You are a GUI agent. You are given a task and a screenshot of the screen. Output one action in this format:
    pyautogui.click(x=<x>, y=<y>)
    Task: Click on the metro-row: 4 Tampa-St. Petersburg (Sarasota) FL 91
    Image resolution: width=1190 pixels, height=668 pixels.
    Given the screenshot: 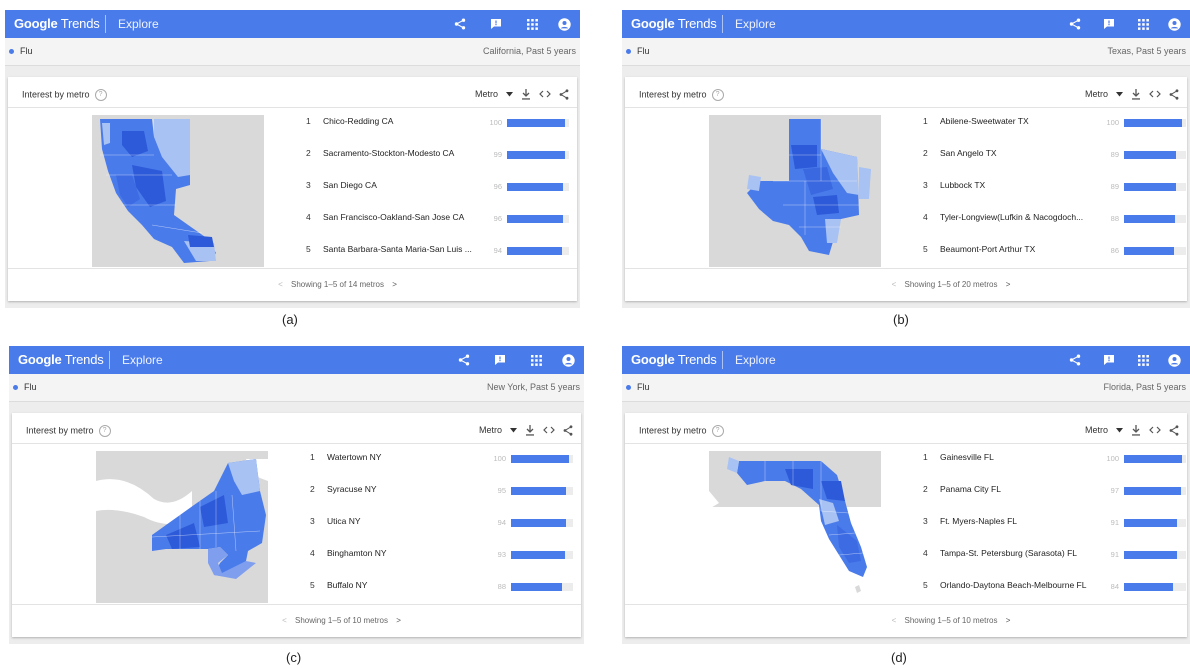 What is the action you would take?
    pyautogui.click(x=1054, y=561)
    